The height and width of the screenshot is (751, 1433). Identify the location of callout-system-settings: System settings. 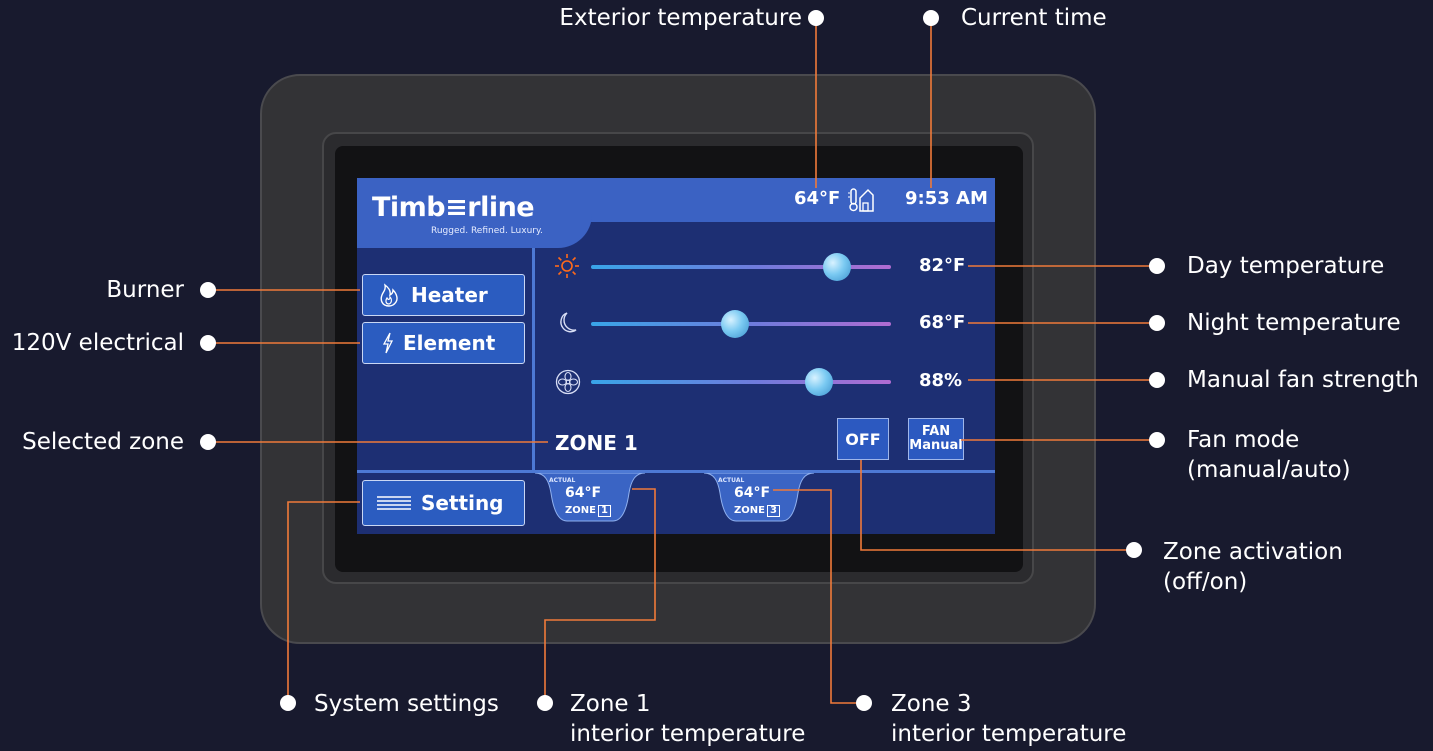
(406, 704).